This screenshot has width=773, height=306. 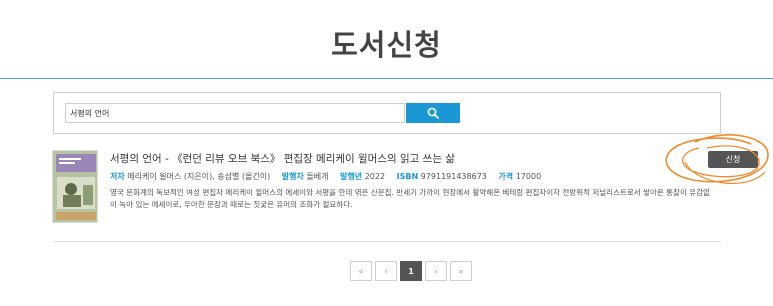 I want to click on price-label: 가격, so click(x=506, y=176).